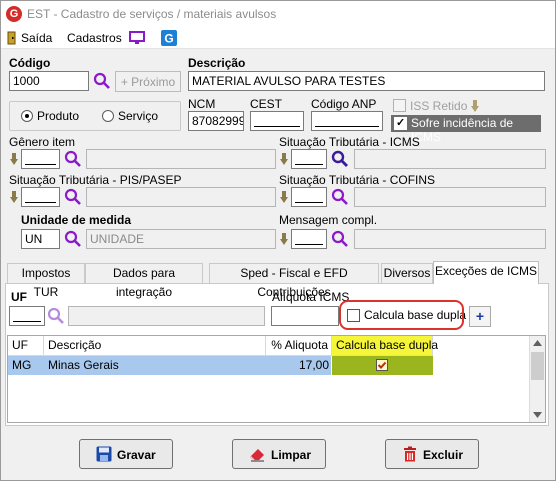 The height and width of the screenshot is (481, 556). Describe the element at coordinates (104, 454) in the screenshot. I see `save-disk-icon` at that location.